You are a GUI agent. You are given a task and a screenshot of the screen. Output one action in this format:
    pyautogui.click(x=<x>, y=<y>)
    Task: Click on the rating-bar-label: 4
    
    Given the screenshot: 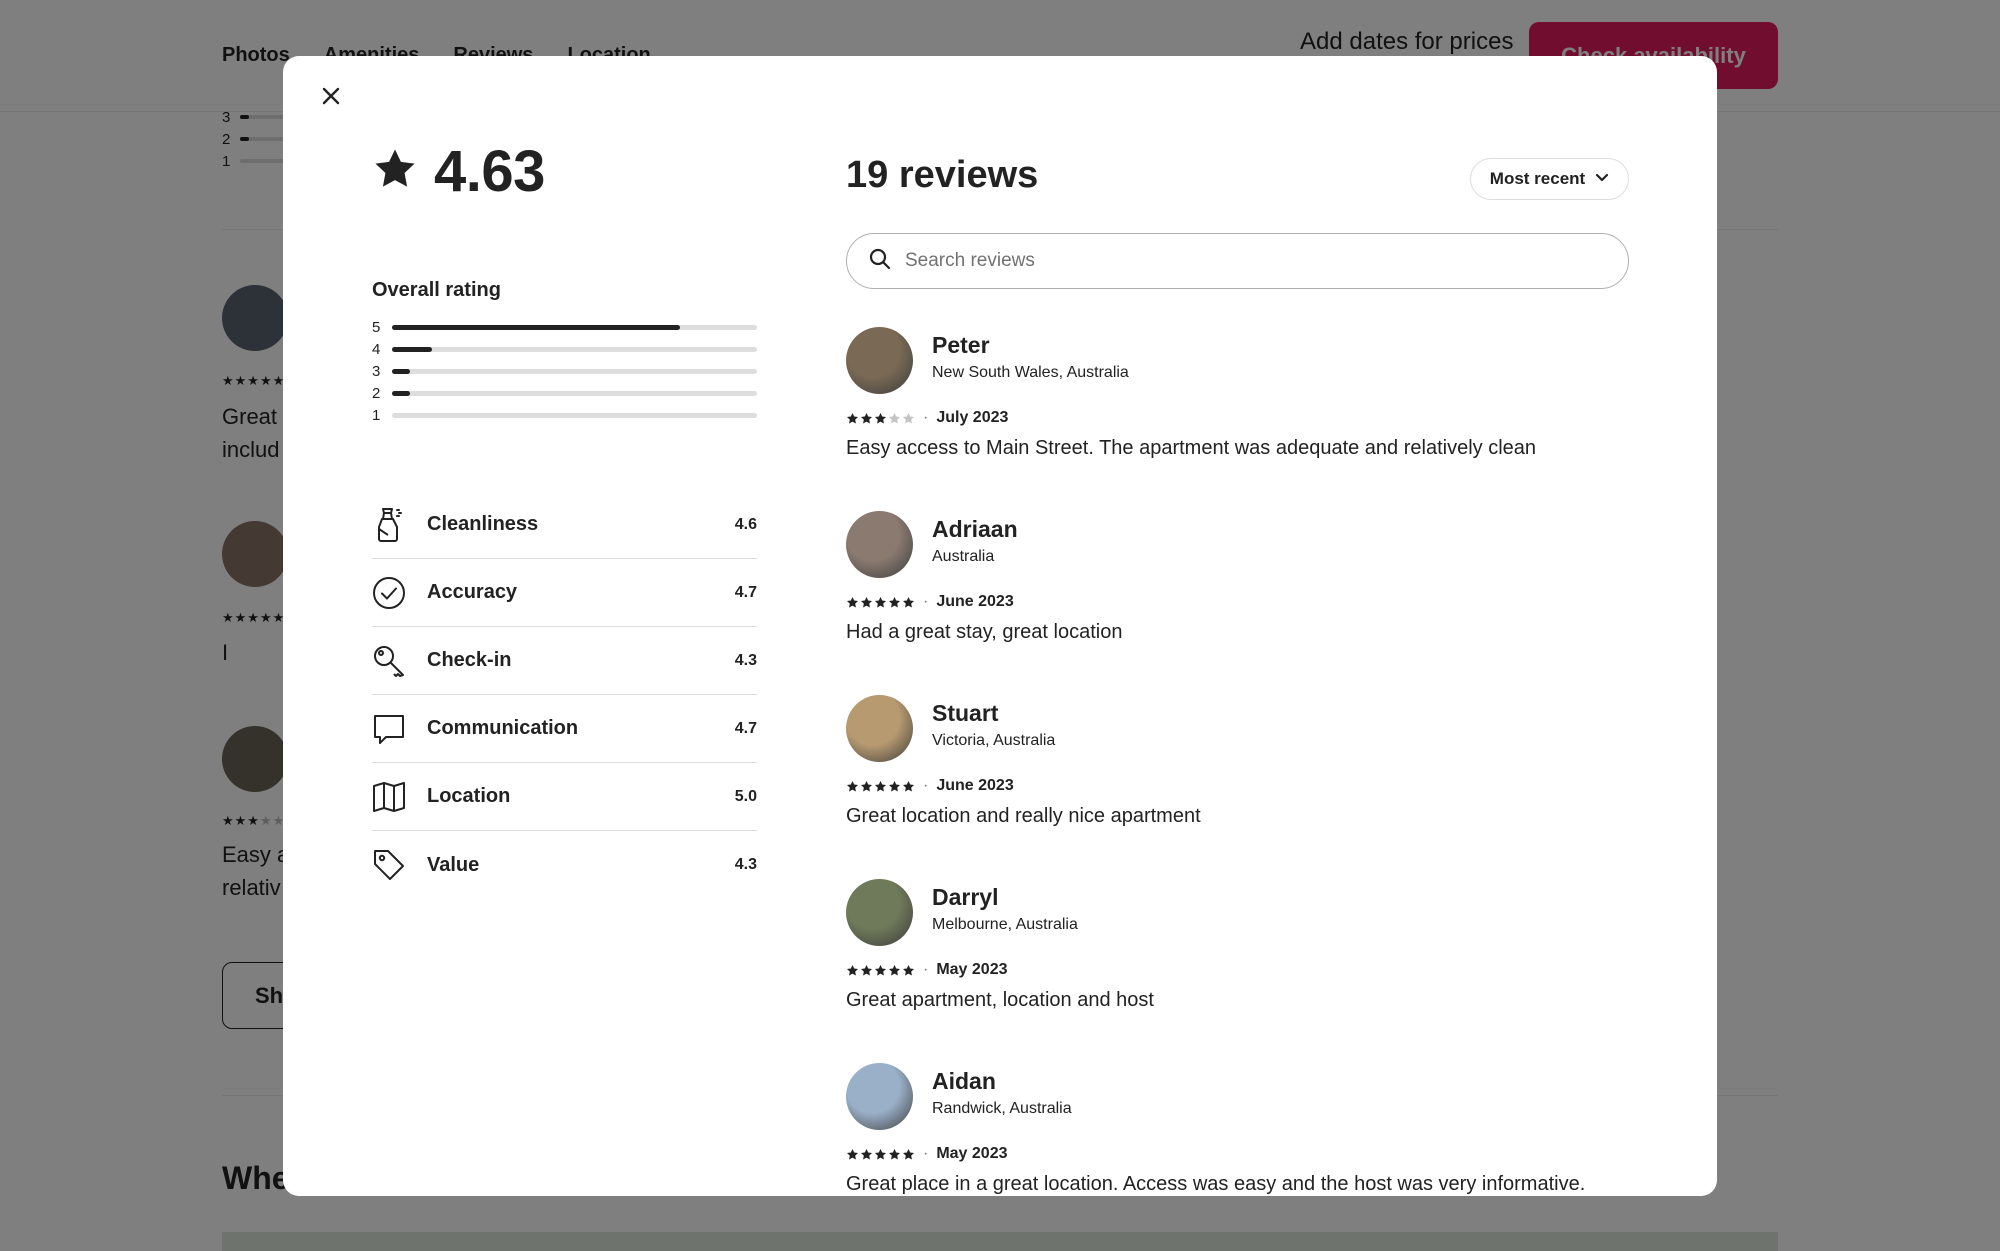 What is the action you would take?
    pyautogui.click(x=376, y=349)
    